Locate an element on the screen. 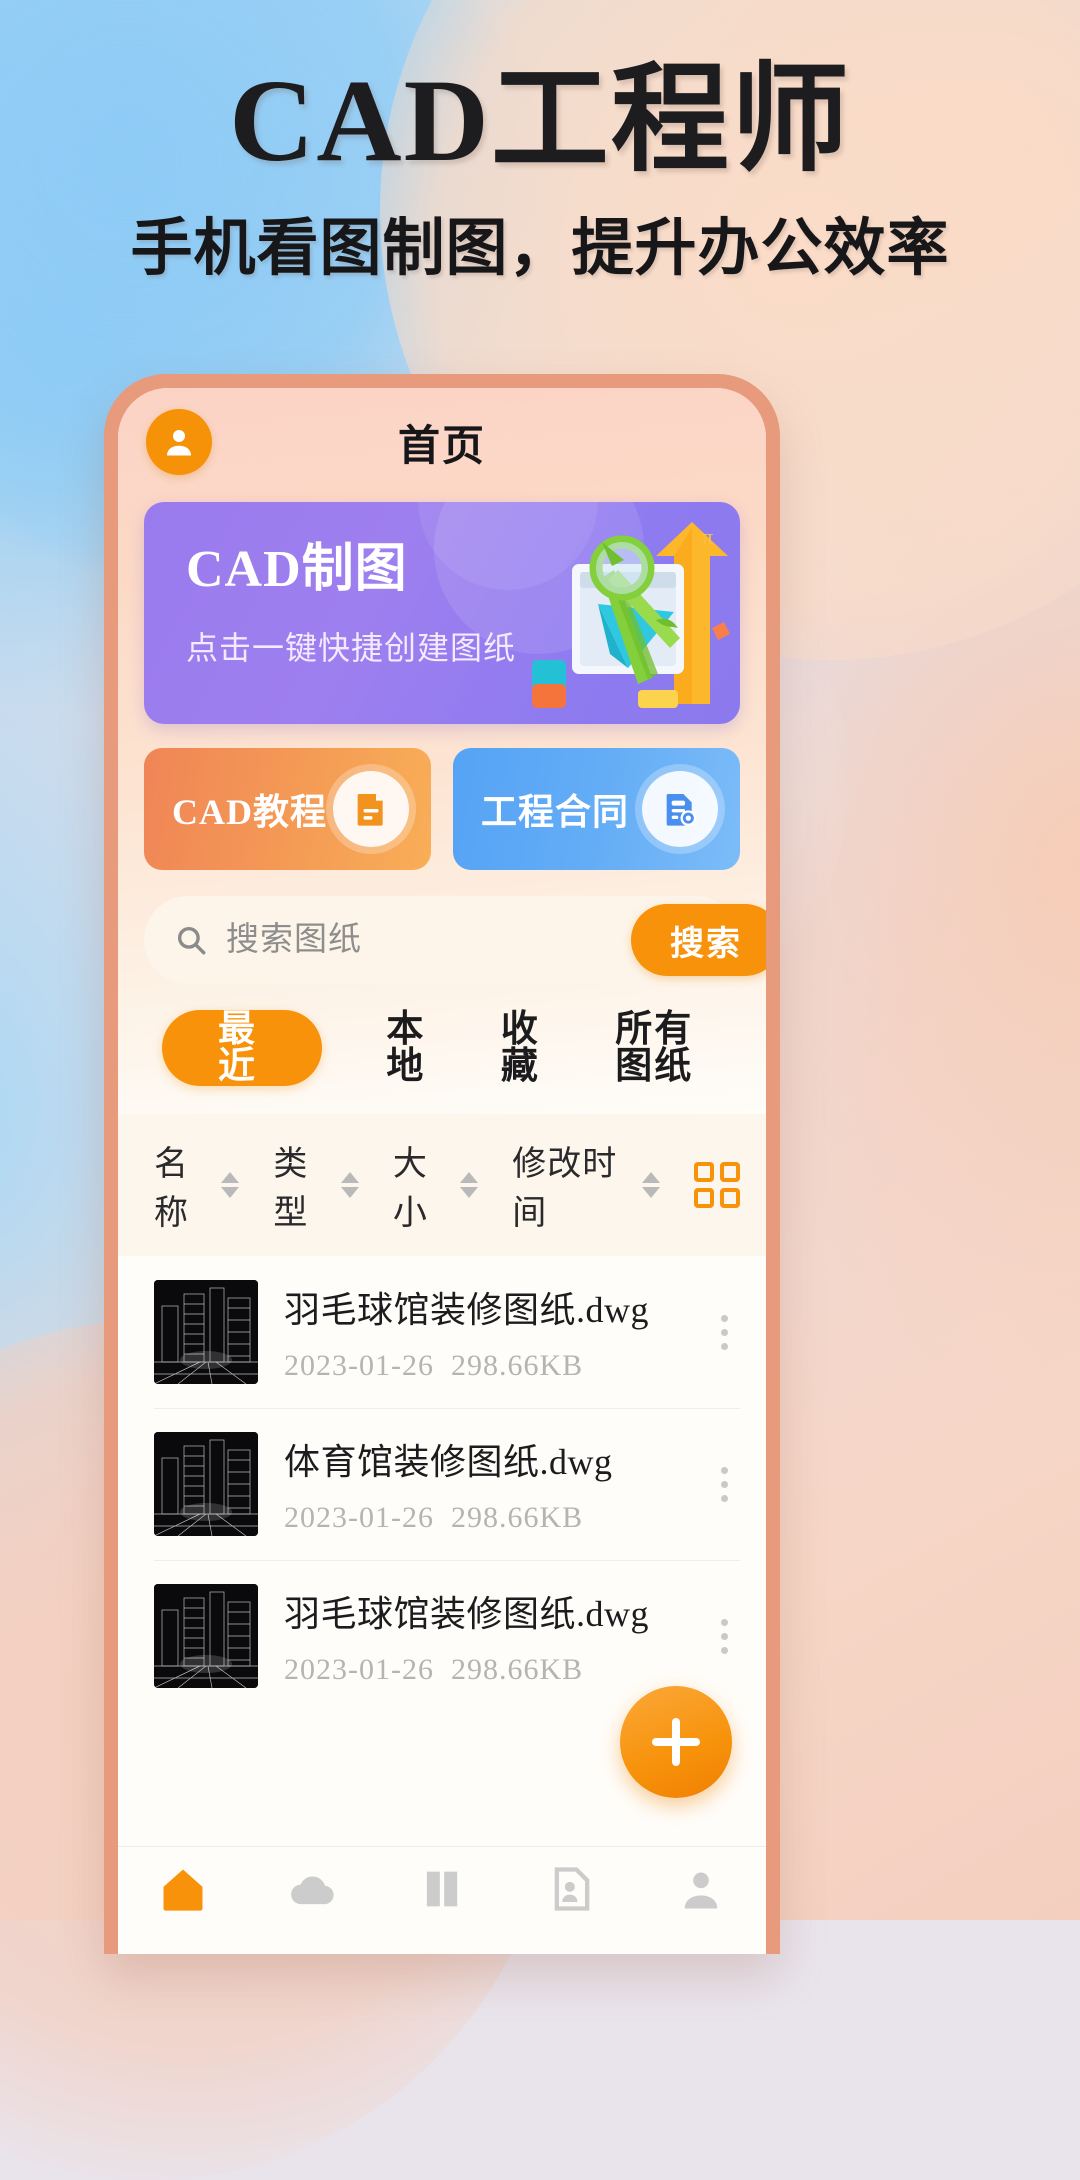  tab-recent: 最近 is located at coordinates (242, 1048).